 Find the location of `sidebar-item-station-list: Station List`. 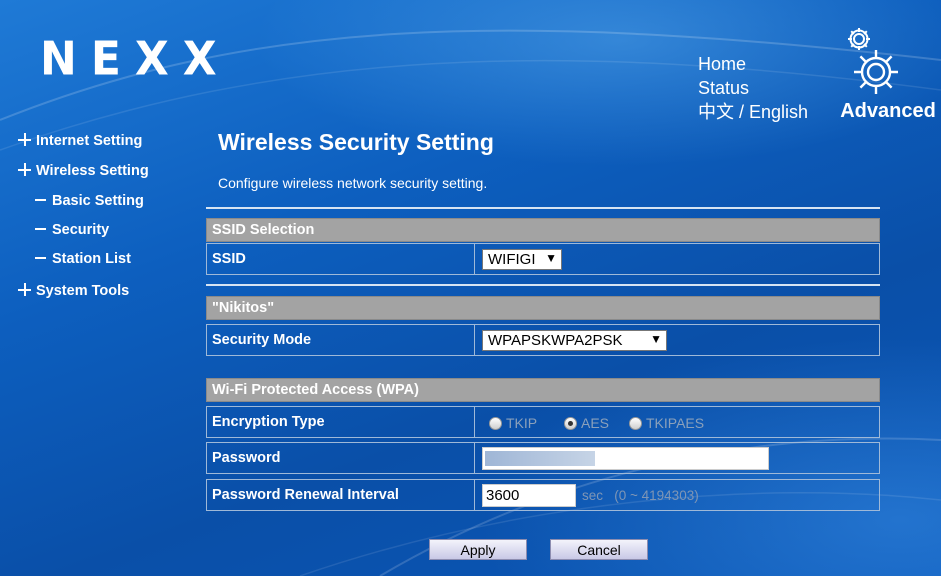

sidebar-item-station-list: Station List is located at coordinates (83, 259).